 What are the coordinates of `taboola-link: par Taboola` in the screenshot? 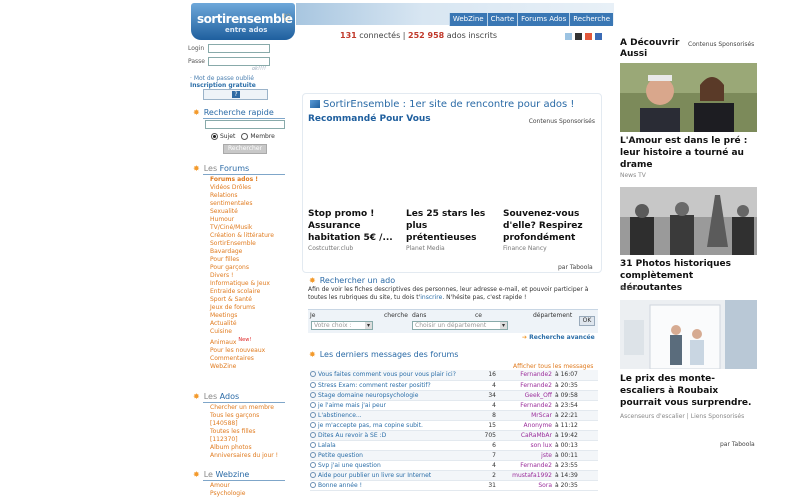 It's located at (575, 267).